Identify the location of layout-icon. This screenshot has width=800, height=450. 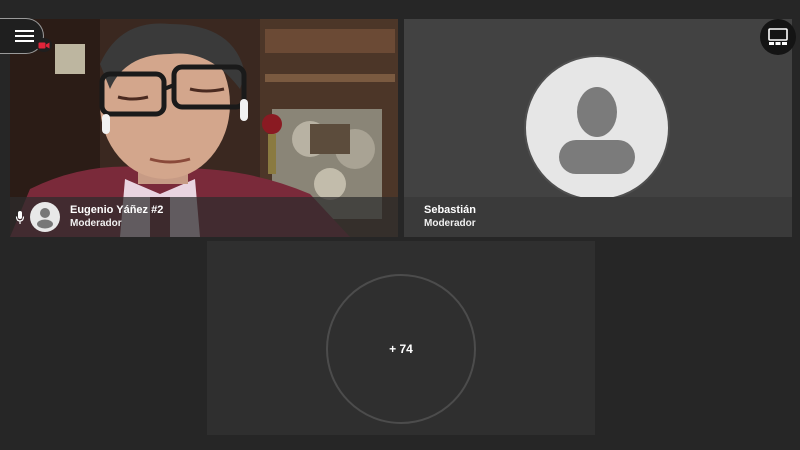
(778, 36).